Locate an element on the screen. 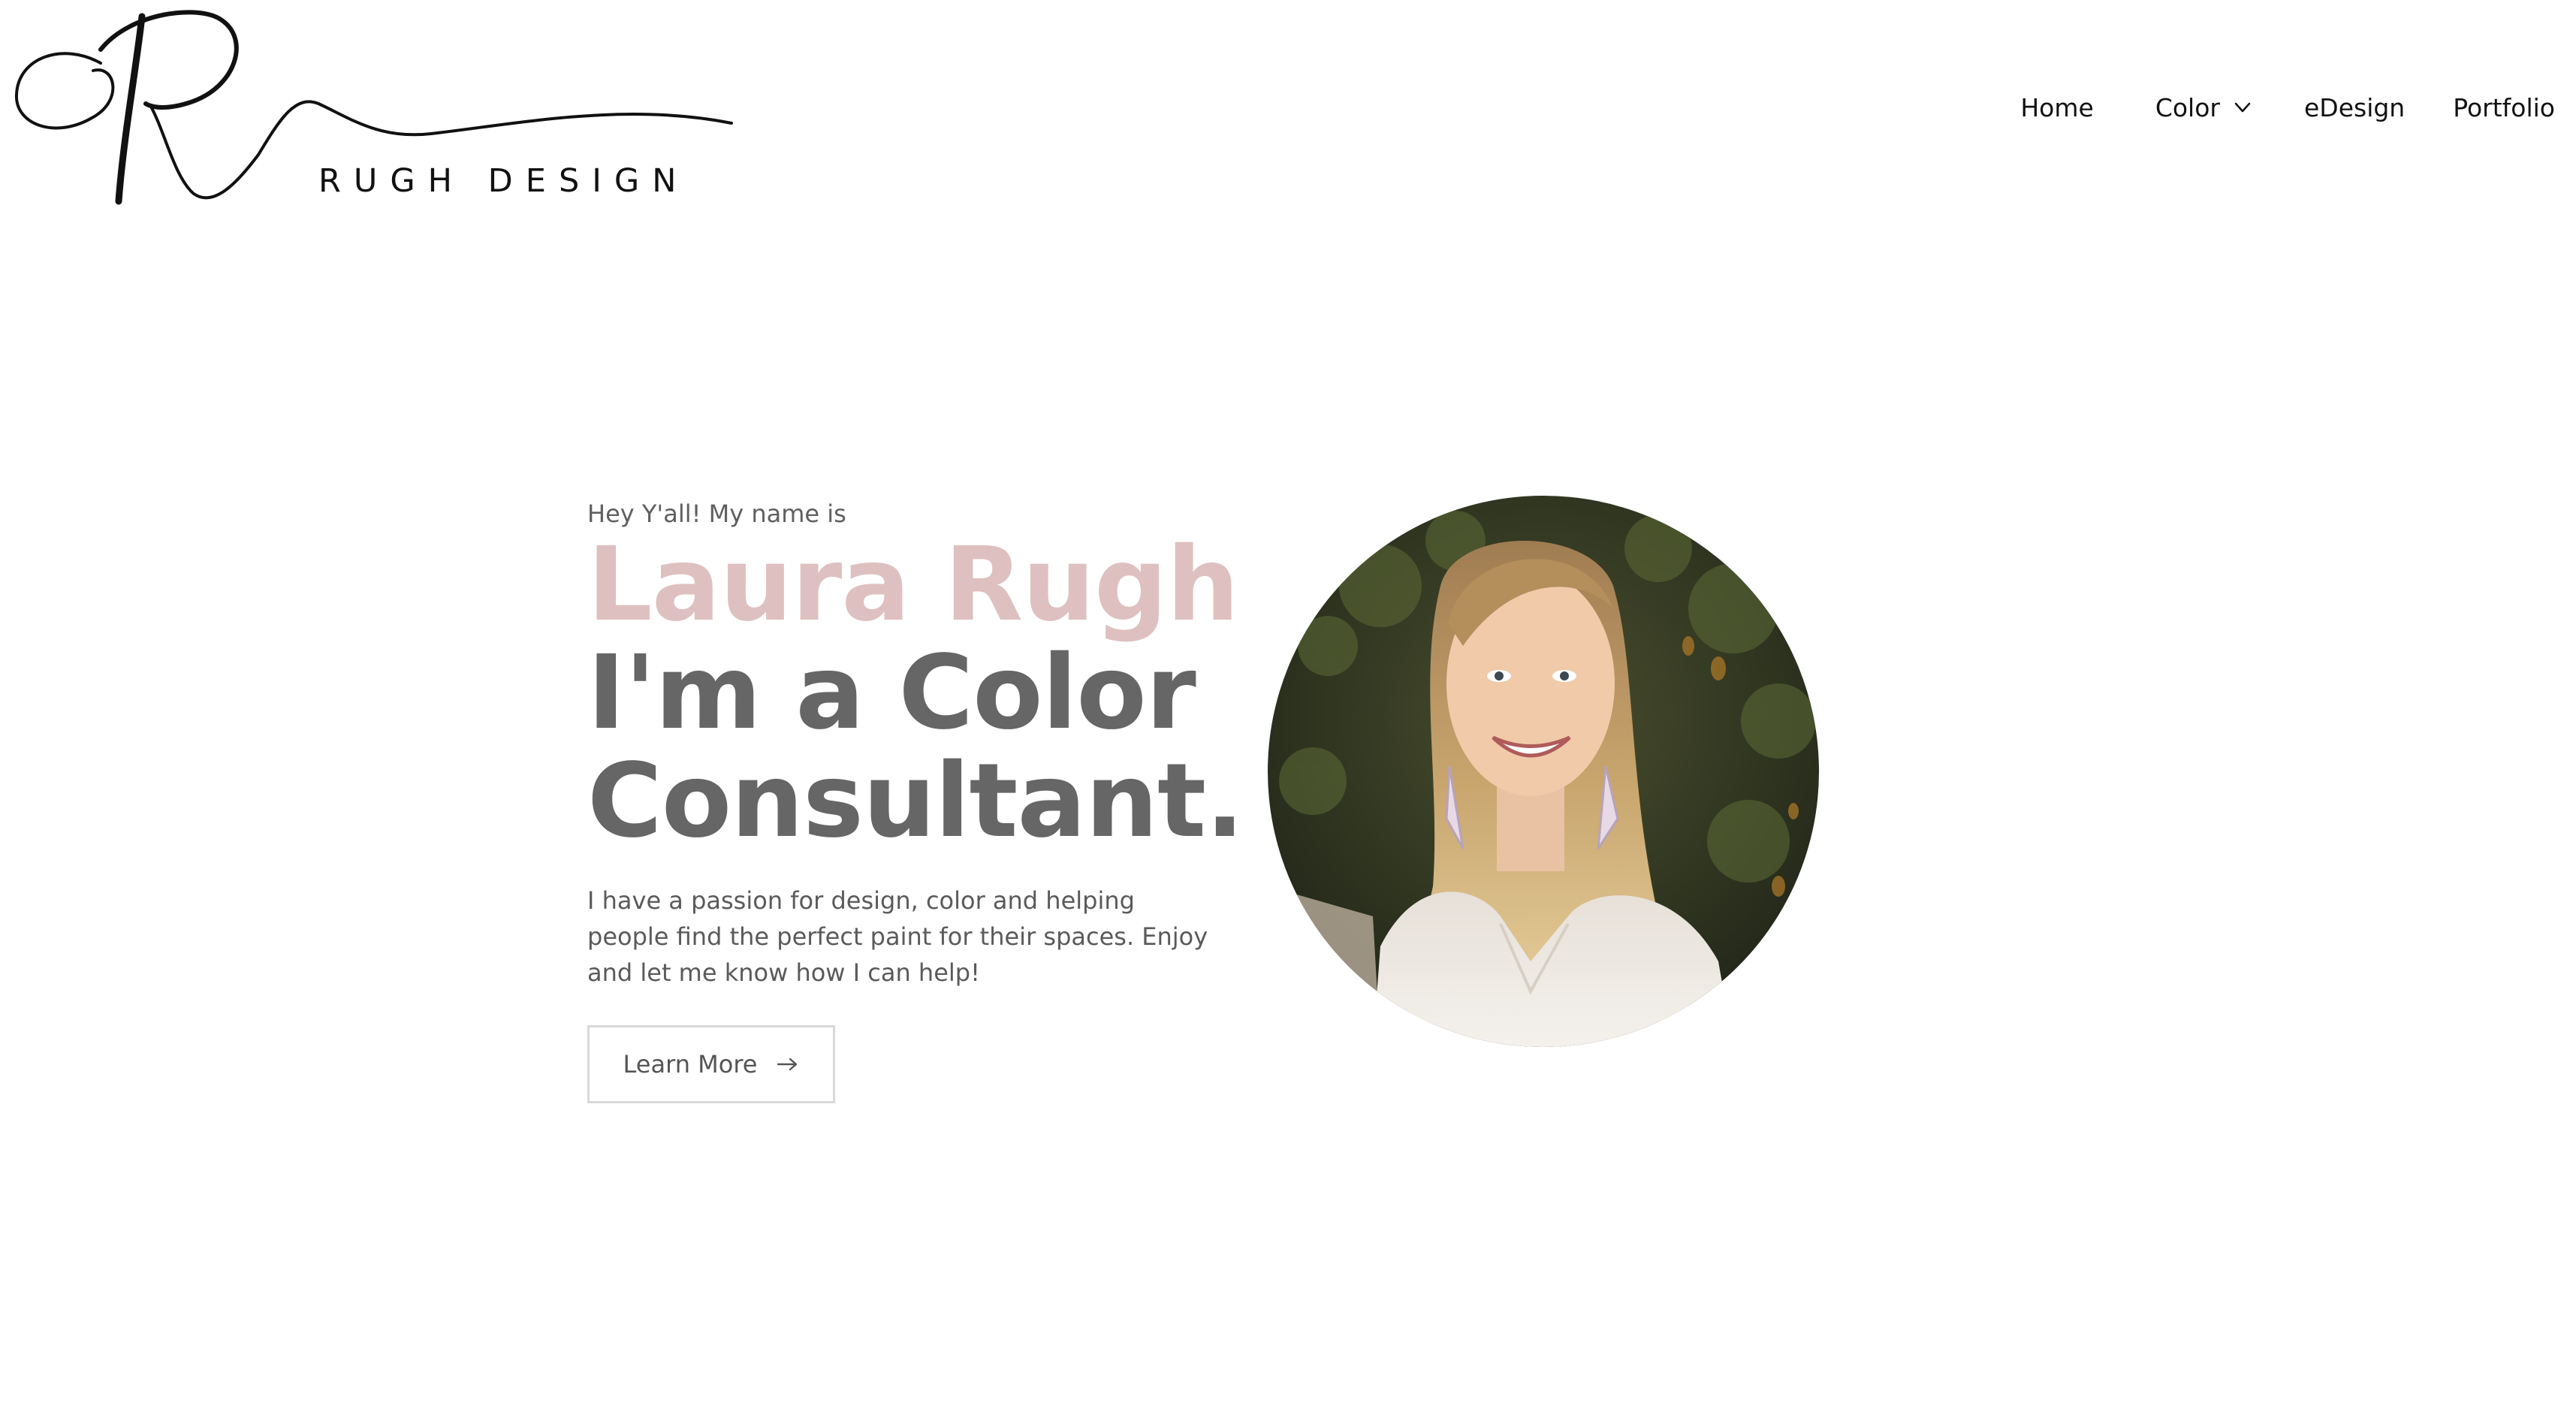 This screenshot has height=1409, width=2576. portrait-image is located at coordinates (1543, 771).